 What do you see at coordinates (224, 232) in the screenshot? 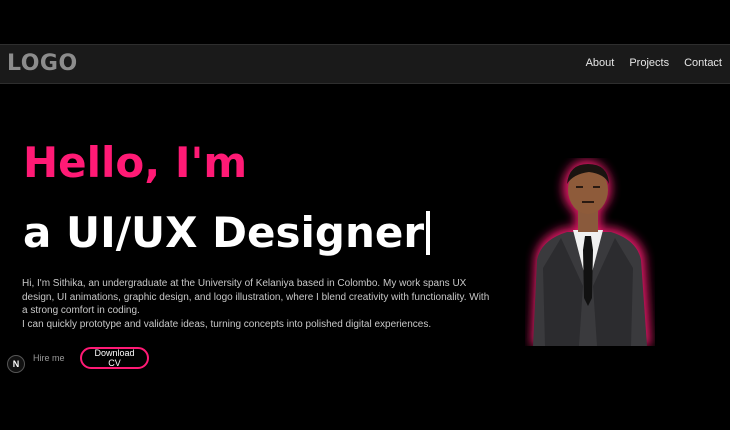
I see `hero-role-text: a UI/UX Designer` at bounding box center [224, 232].